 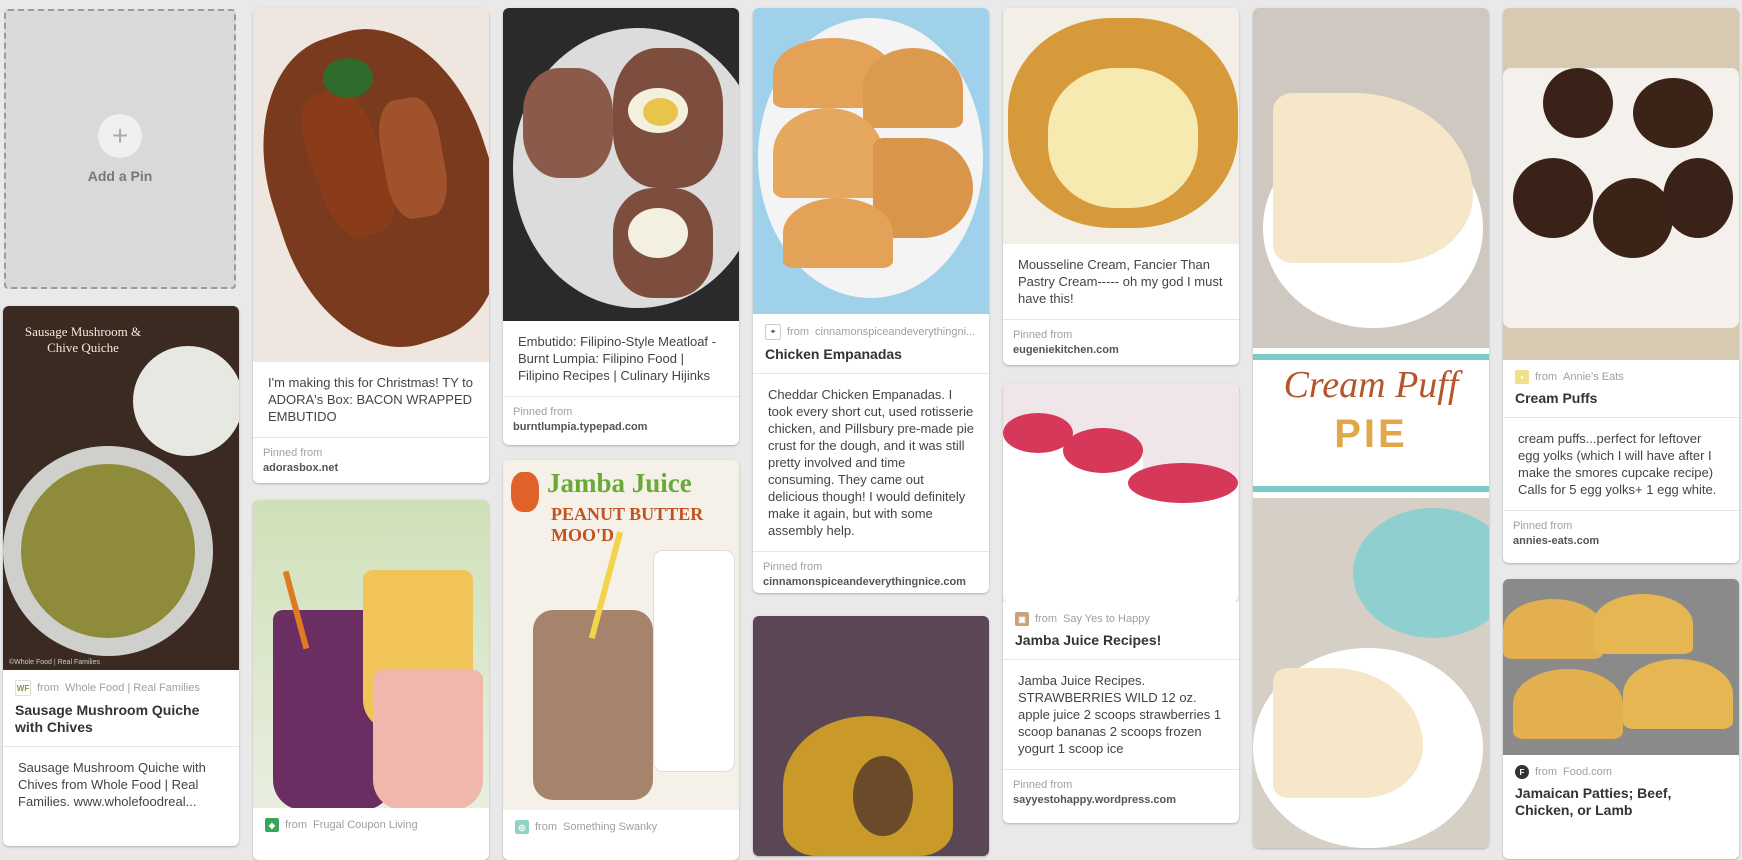 What do you see at coordinates (871, 356) in the screenshot?
I see `pin-title: Chicken Empanadas` at bounding box center [871, 356].